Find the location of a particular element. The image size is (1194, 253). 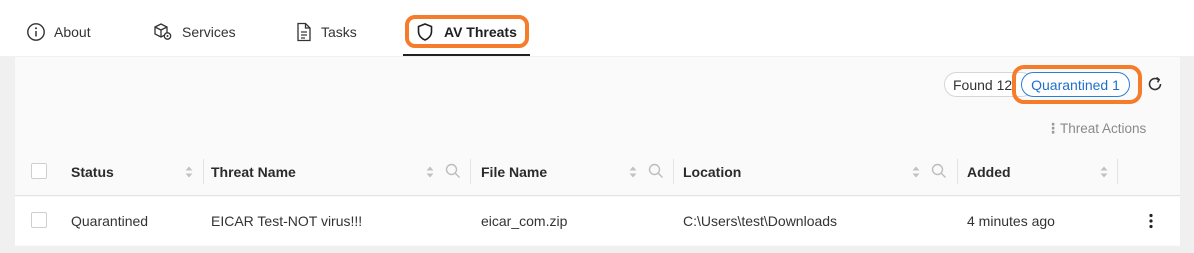

quarantined-filter-pill: Quarantined 1 is located at coordinates (1075, 84).